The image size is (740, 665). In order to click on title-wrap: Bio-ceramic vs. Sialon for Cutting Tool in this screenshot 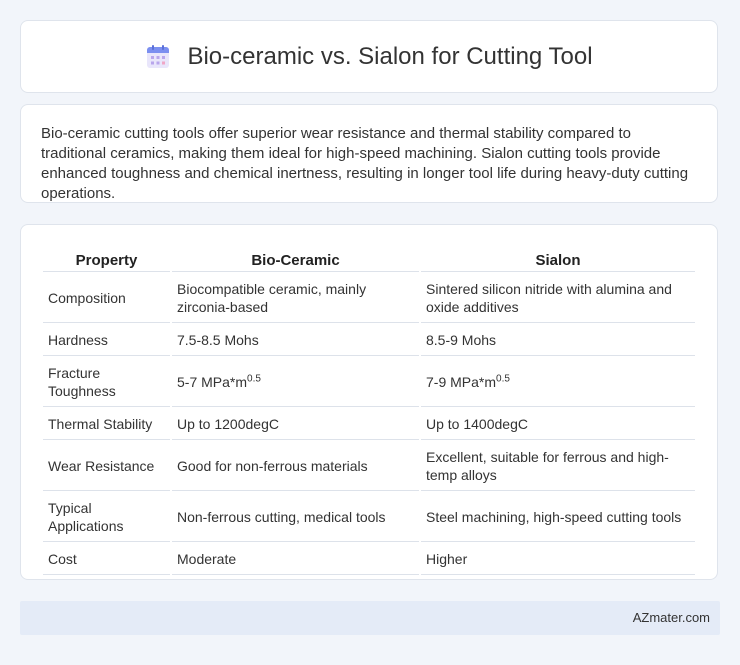, I will do `click(369, 56)`.